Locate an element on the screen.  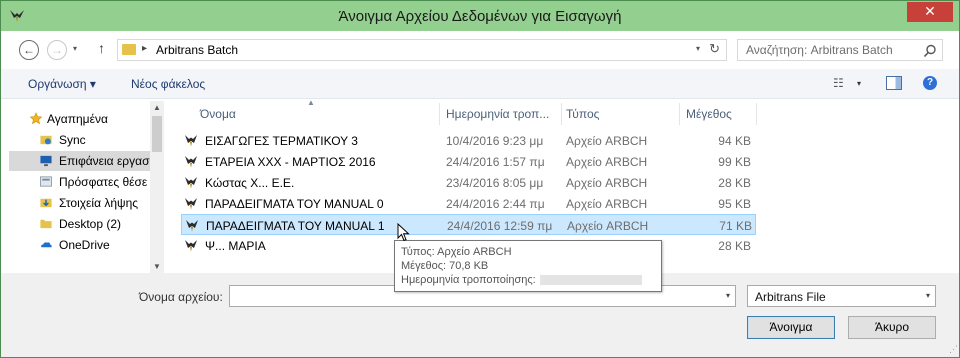
back-button: ← is located at coordinates (29, 50).